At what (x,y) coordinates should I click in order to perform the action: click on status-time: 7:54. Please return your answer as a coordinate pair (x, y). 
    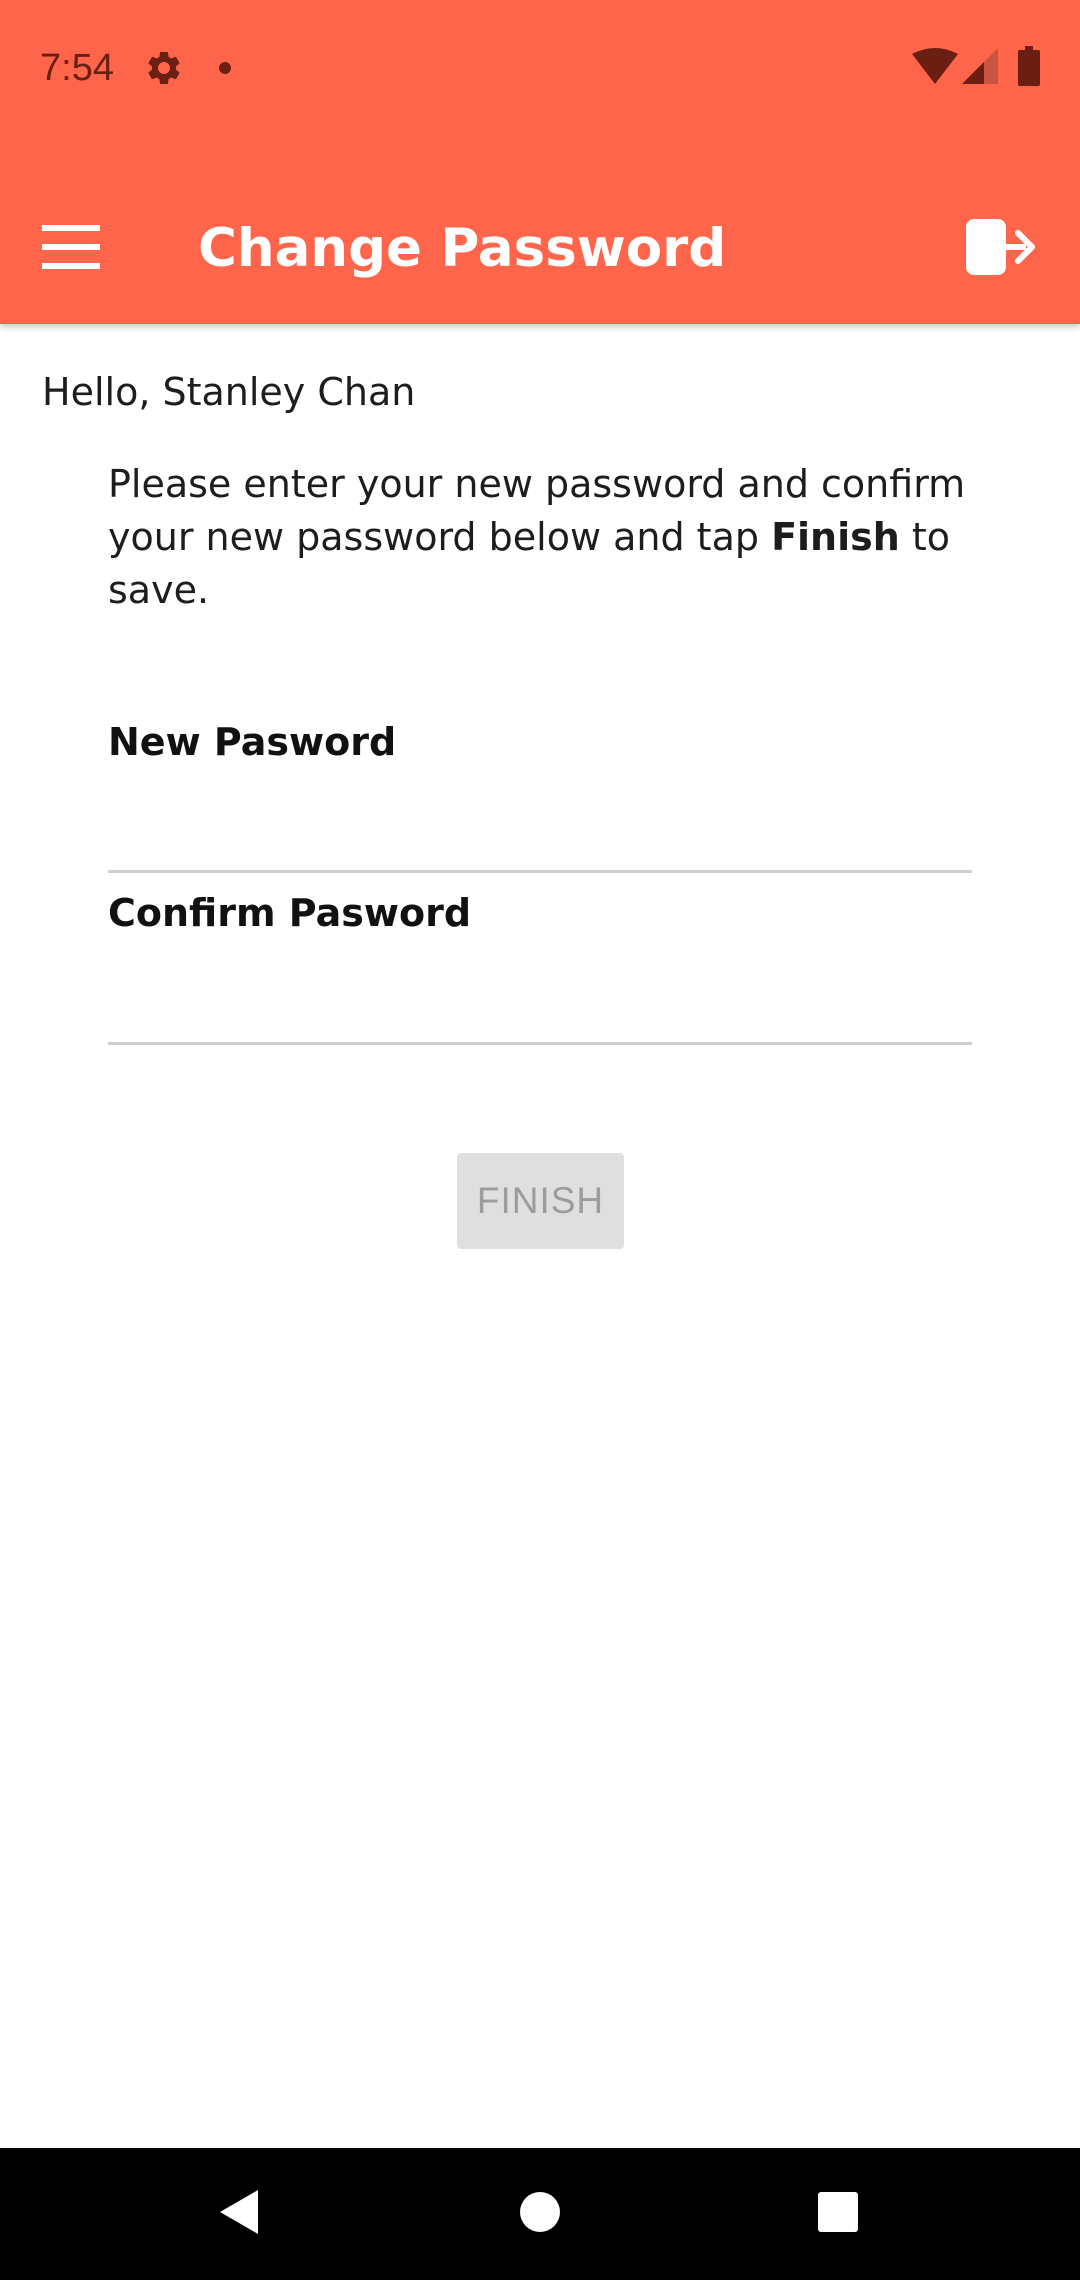
    Looking at the image, I should click on (77, 68).